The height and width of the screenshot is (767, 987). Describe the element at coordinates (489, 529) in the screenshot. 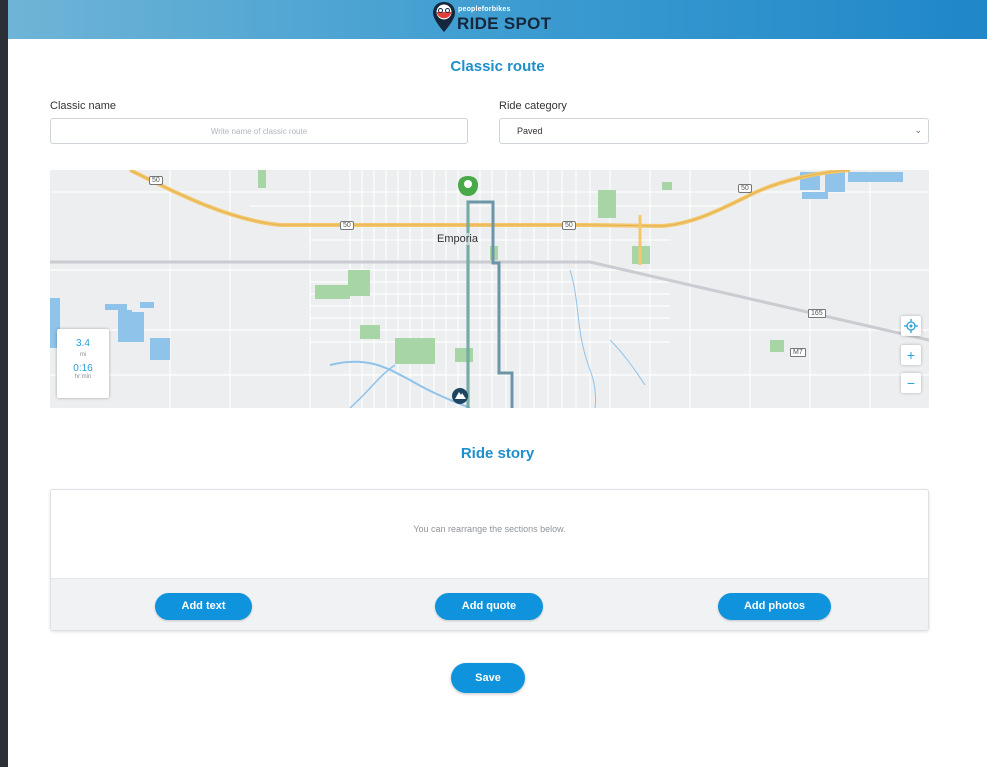

I see `rearrange-hint: You can rearrange the sections below.` at that location.